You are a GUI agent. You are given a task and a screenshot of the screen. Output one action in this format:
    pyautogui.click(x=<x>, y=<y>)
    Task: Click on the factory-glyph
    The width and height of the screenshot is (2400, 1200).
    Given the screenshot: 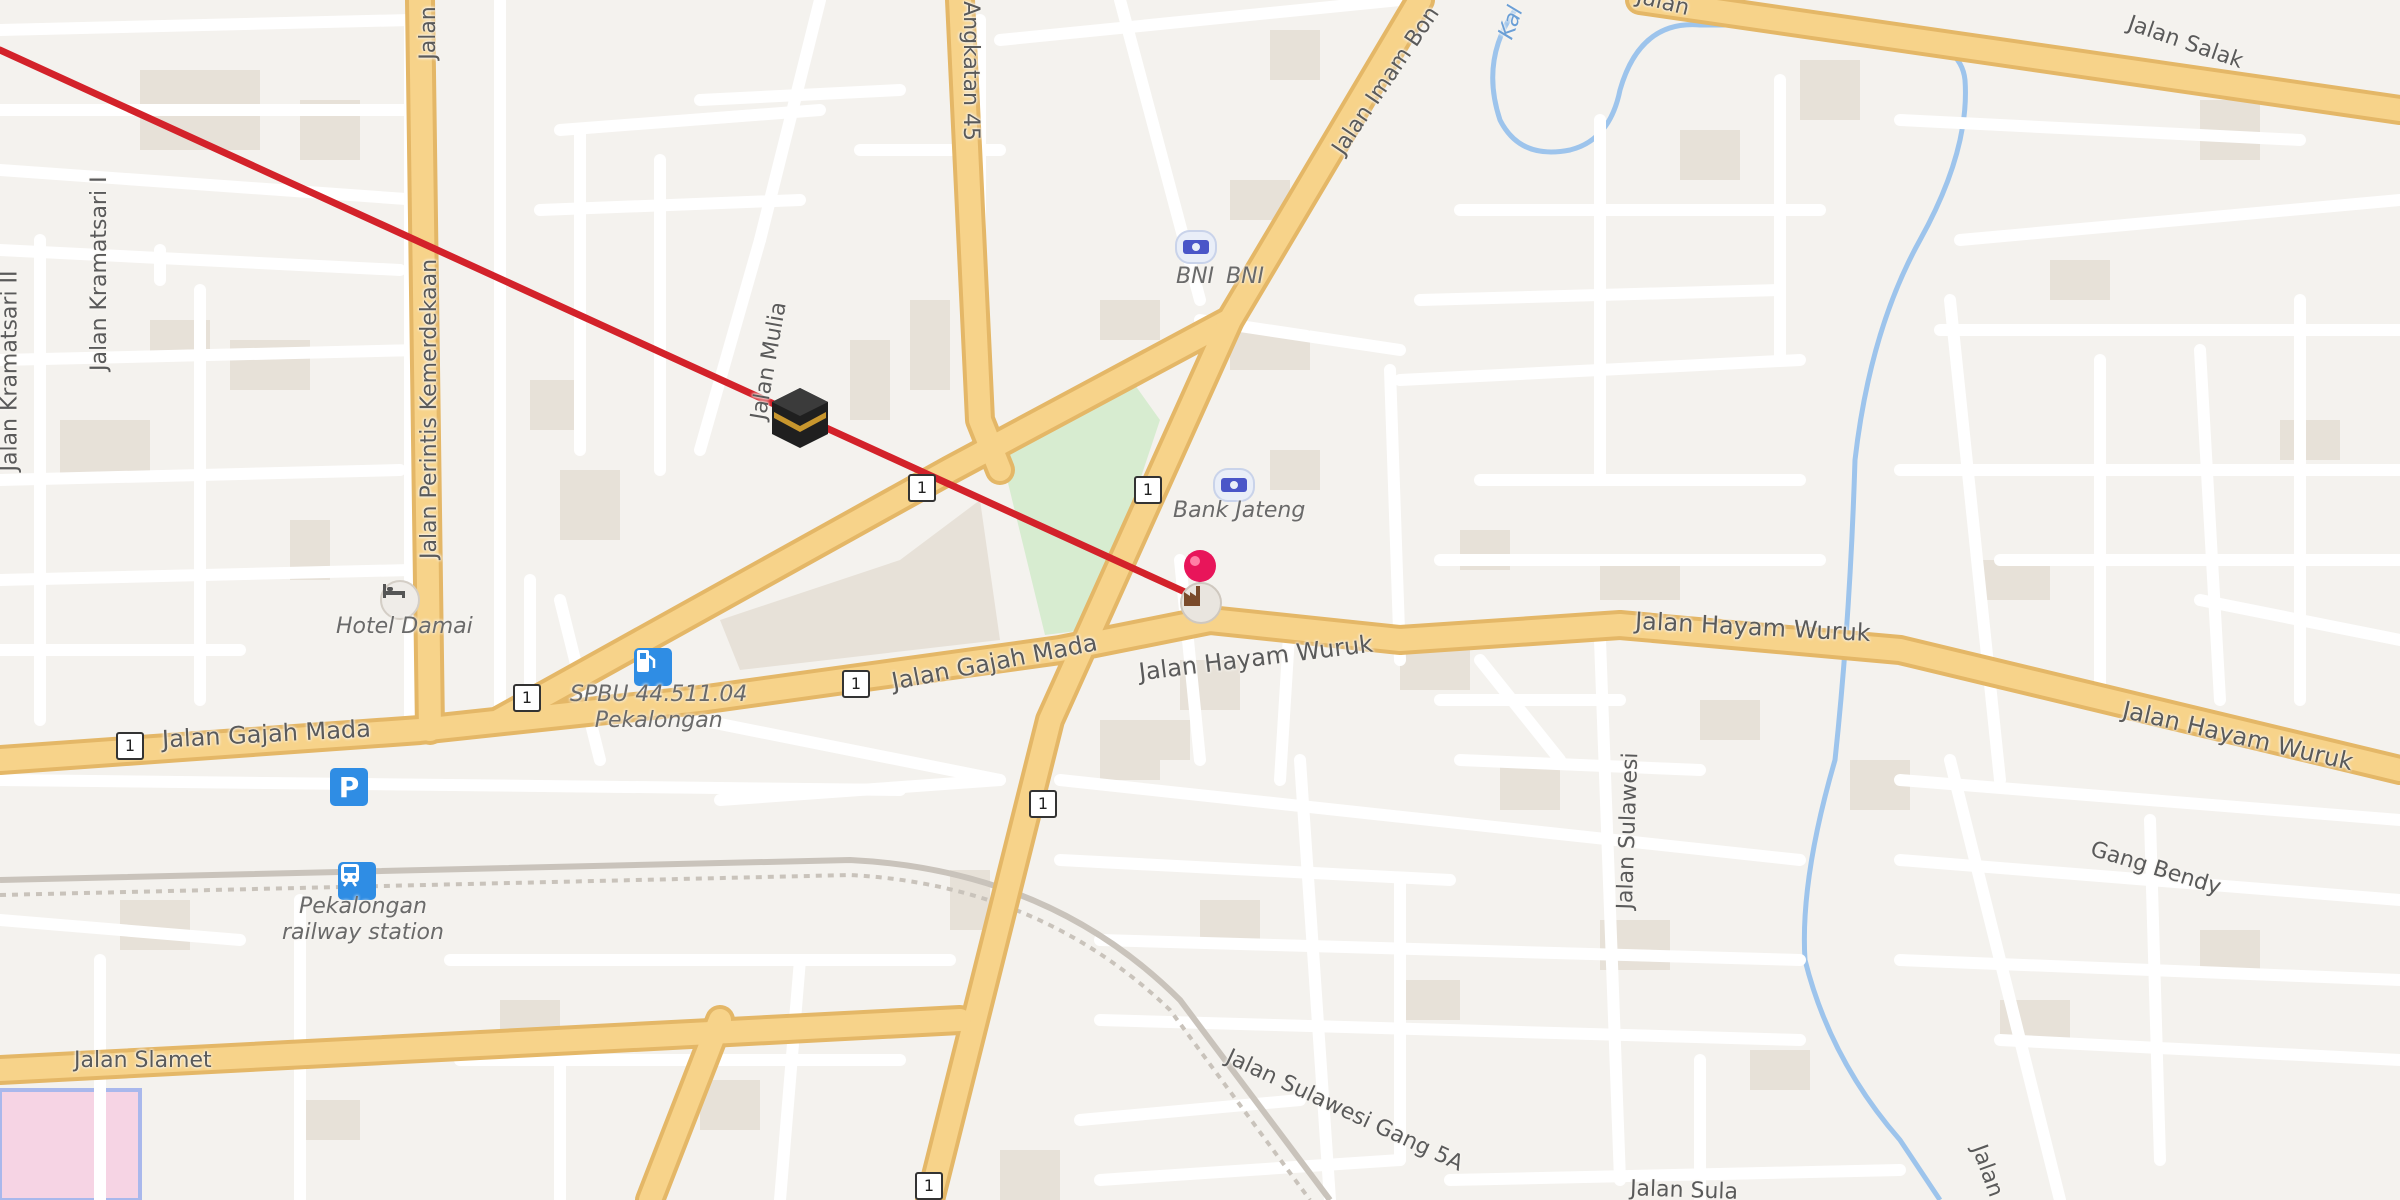 What is the action you would take?
    pyautogui.click(x=1192, y=596)
    